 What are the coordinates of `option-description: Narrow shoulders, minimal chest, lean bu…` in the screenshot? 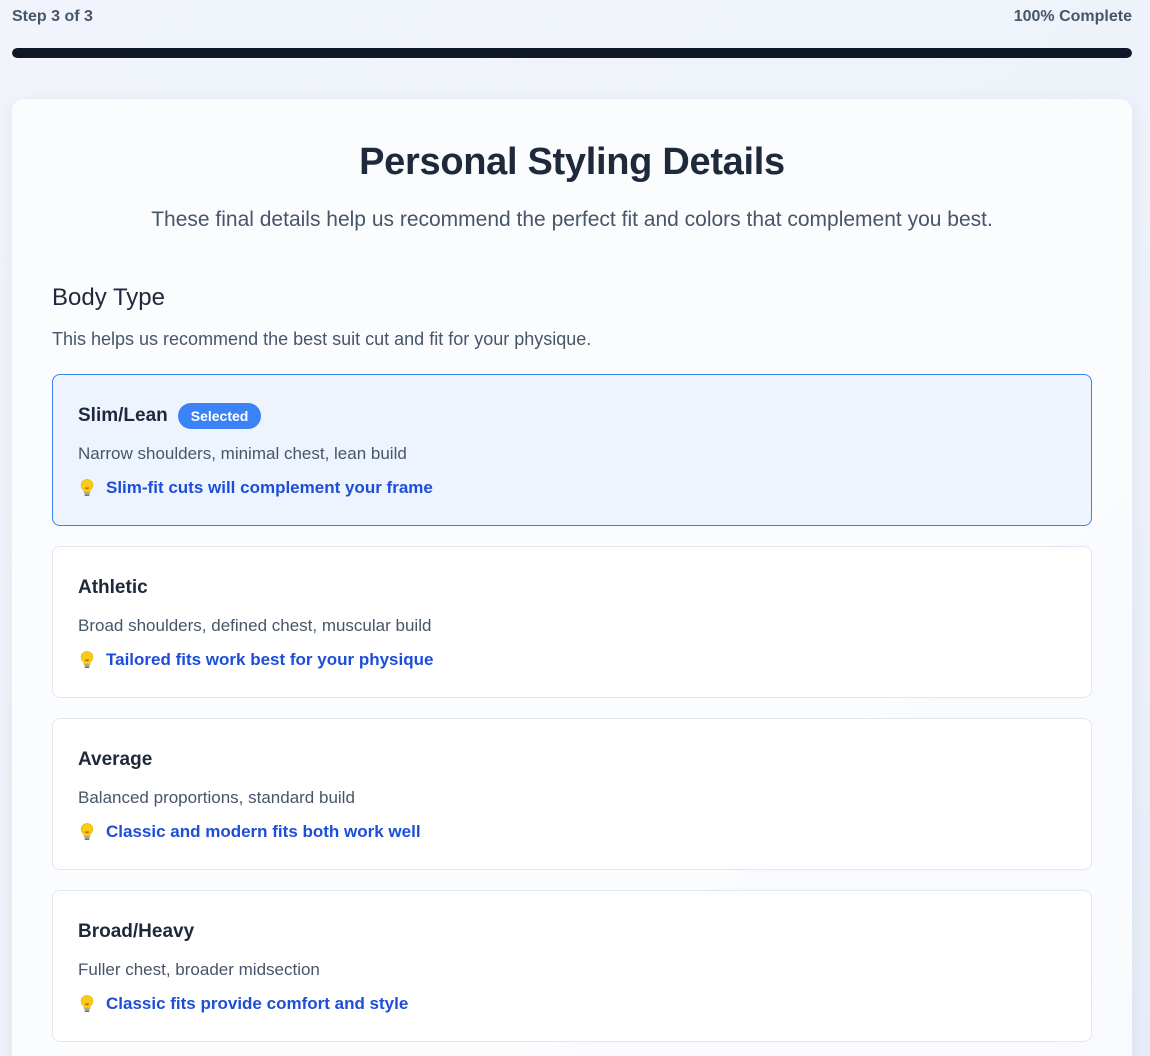 It's located at (242, 453).